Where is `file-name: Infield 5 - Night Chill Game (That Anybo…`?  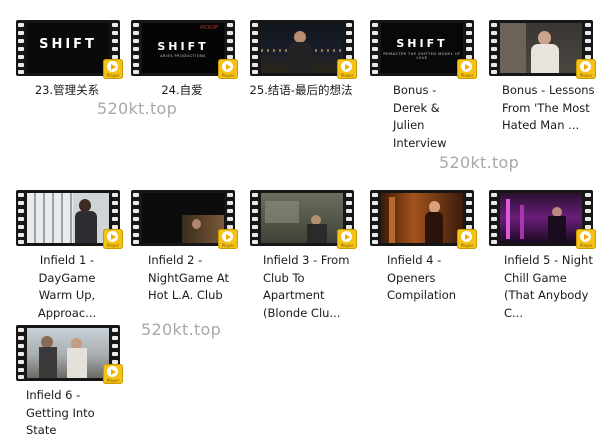
file-name: Infield 5 - Night Chill Game (That Anybo… is located at coordinates (548, 286).